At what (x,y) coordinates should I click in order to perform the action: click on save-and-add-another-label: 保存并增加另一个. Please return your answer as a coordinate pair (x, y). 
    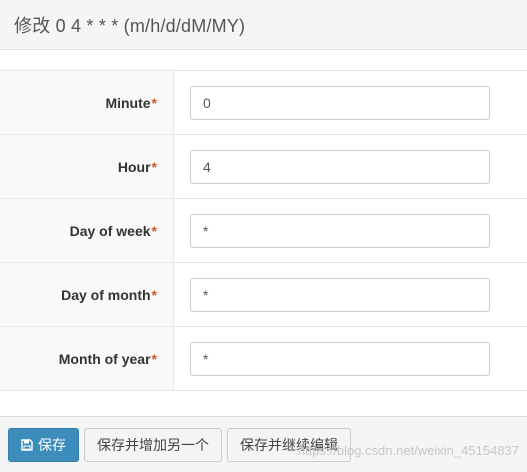
    Looking at the image, I should click on (153, 444).